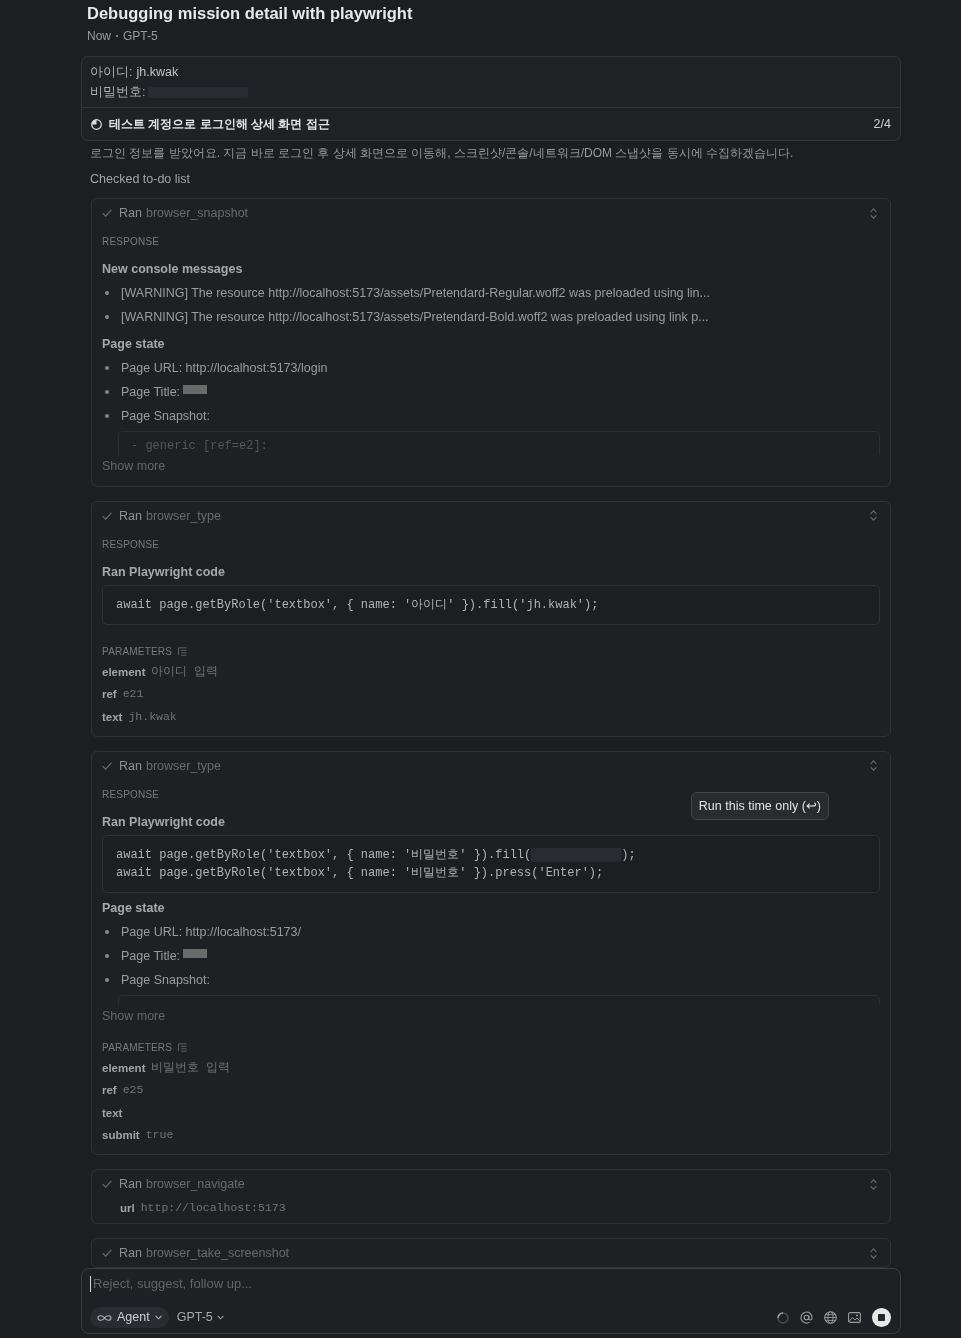  What do you see at coordinates (133, 1090) in the screenshot?
I see `param-value: e25` at bounding box center [133, 1090].